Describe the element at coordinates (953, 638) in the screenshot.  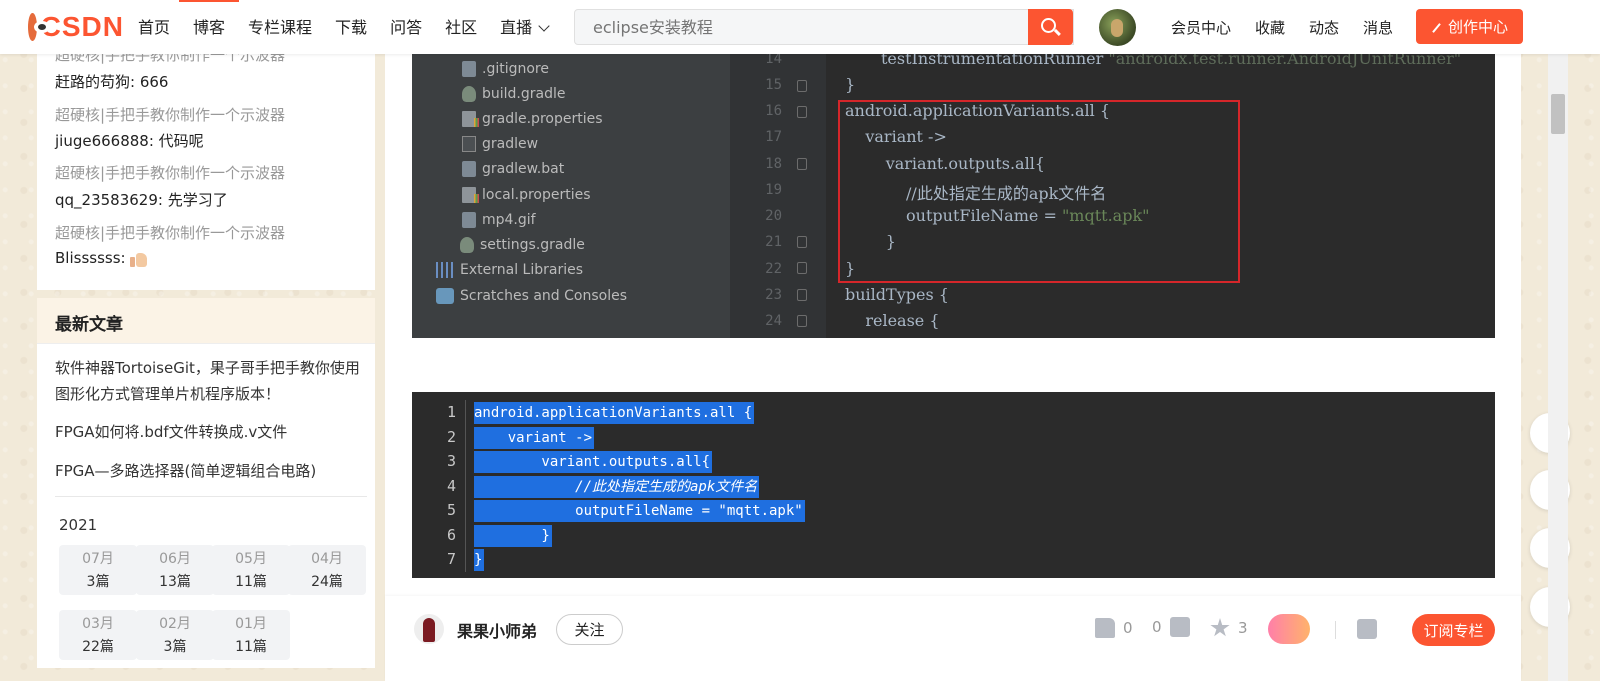
I see `article-action-bar: 果果小师弟 关注 0 0 3 订阅专栏` at that location.